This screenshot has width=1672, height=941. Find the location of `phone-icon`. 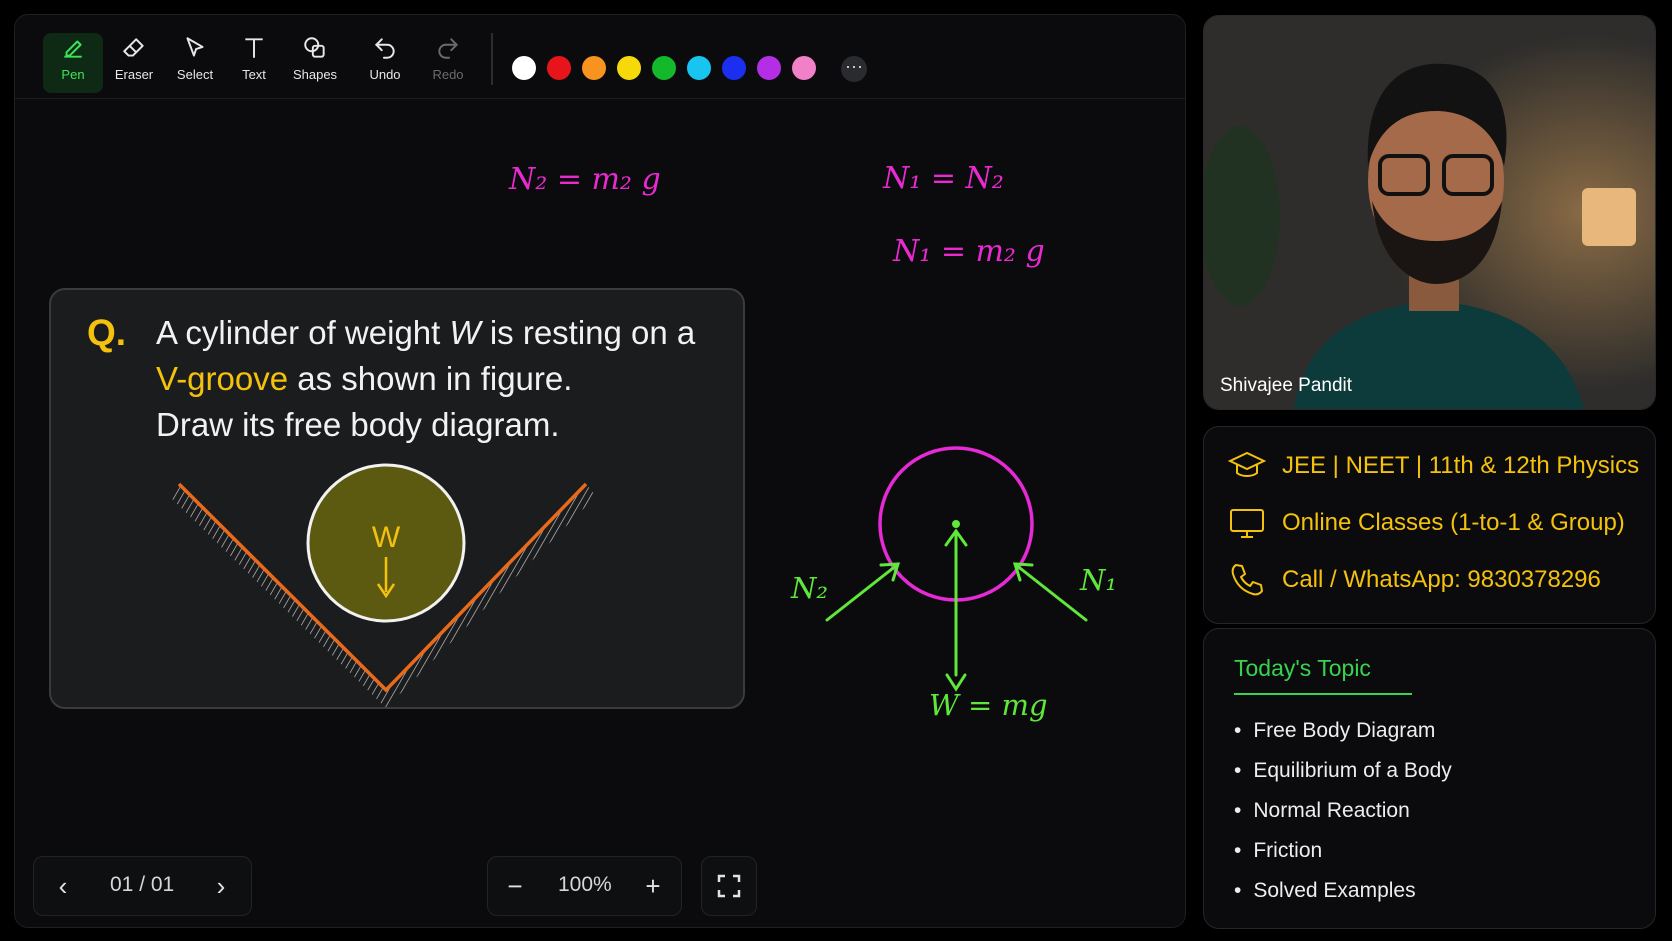

phone-icon is located at coordinates (1247, 580).